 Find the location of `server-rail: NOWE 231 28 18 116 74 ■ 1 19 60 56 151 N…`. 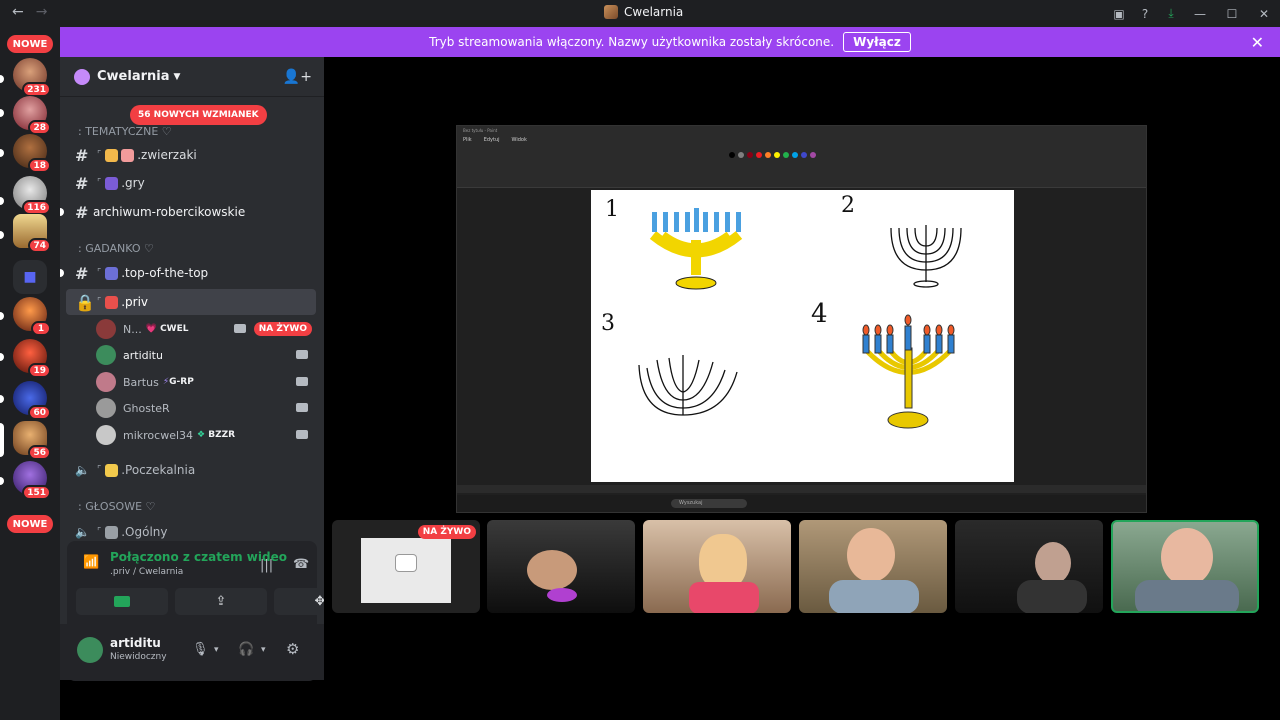

server-rail: NOWE 231 28 18 116 74 ■ 1 19 60 56 151 N… is located at coordinates (30, 373).